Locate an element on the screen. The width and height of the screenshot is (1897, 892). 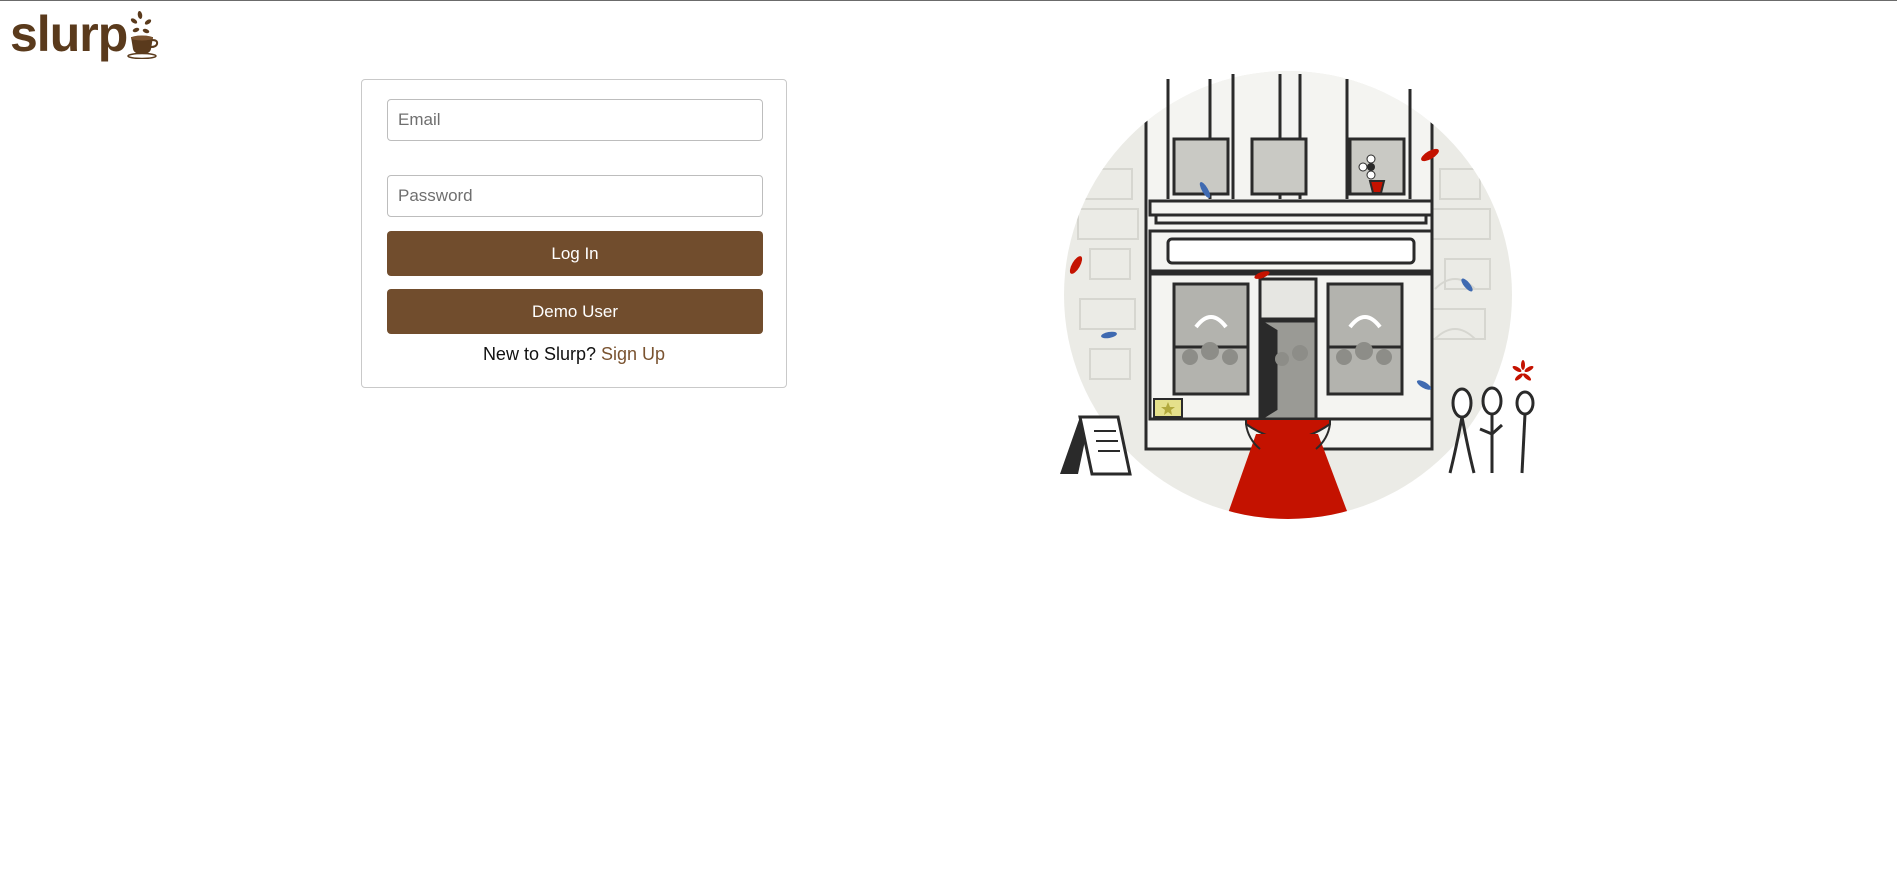
storefront-grand-opening-illustration is located at coordinates (1297, 295).